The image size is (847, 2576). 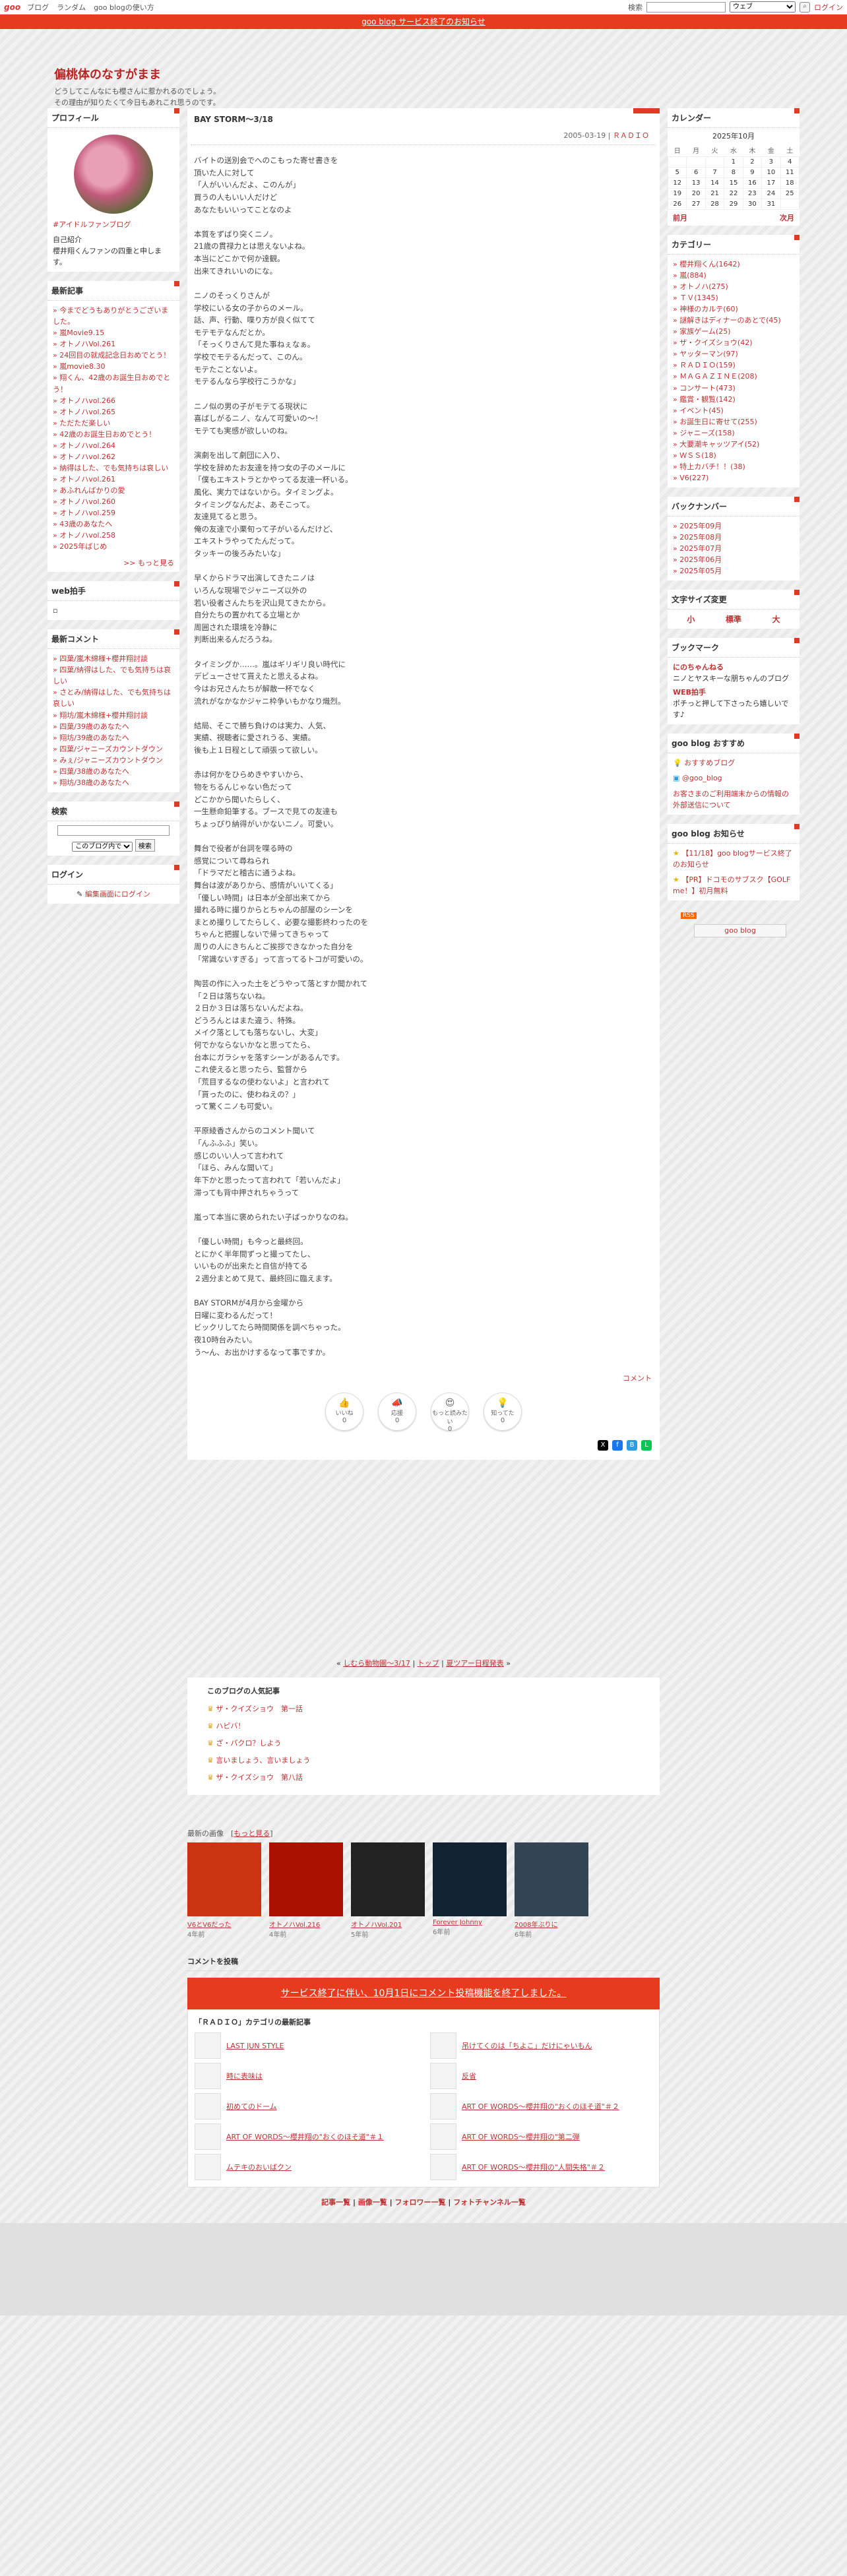 I want to click on comment-link: 翔坊/嵐木綿様+櫻井翔討談, so click(x=113, y=715).